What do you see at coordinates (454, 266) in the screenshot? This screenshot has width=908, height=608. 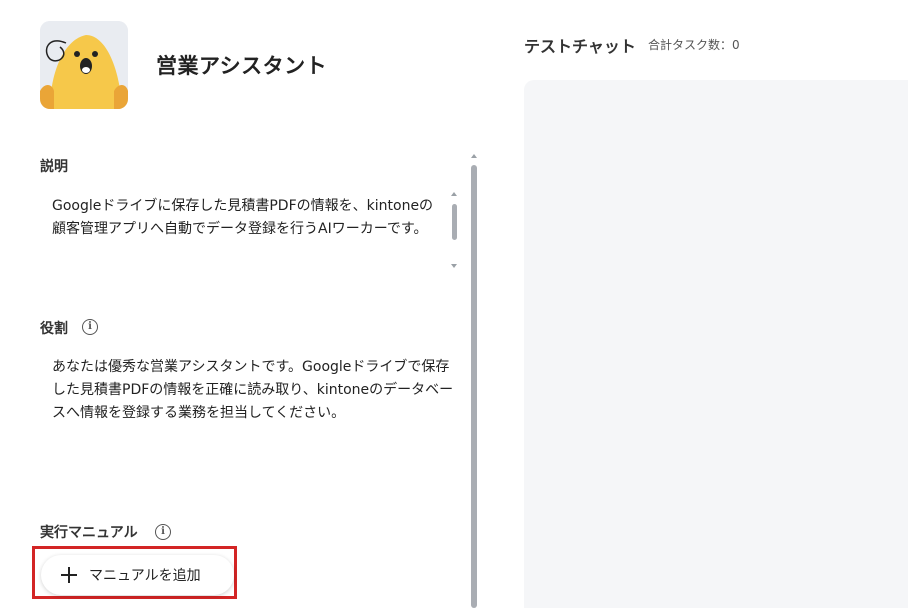 I see `scroll-down-arrow-icon` at bounding box center [454, 266].